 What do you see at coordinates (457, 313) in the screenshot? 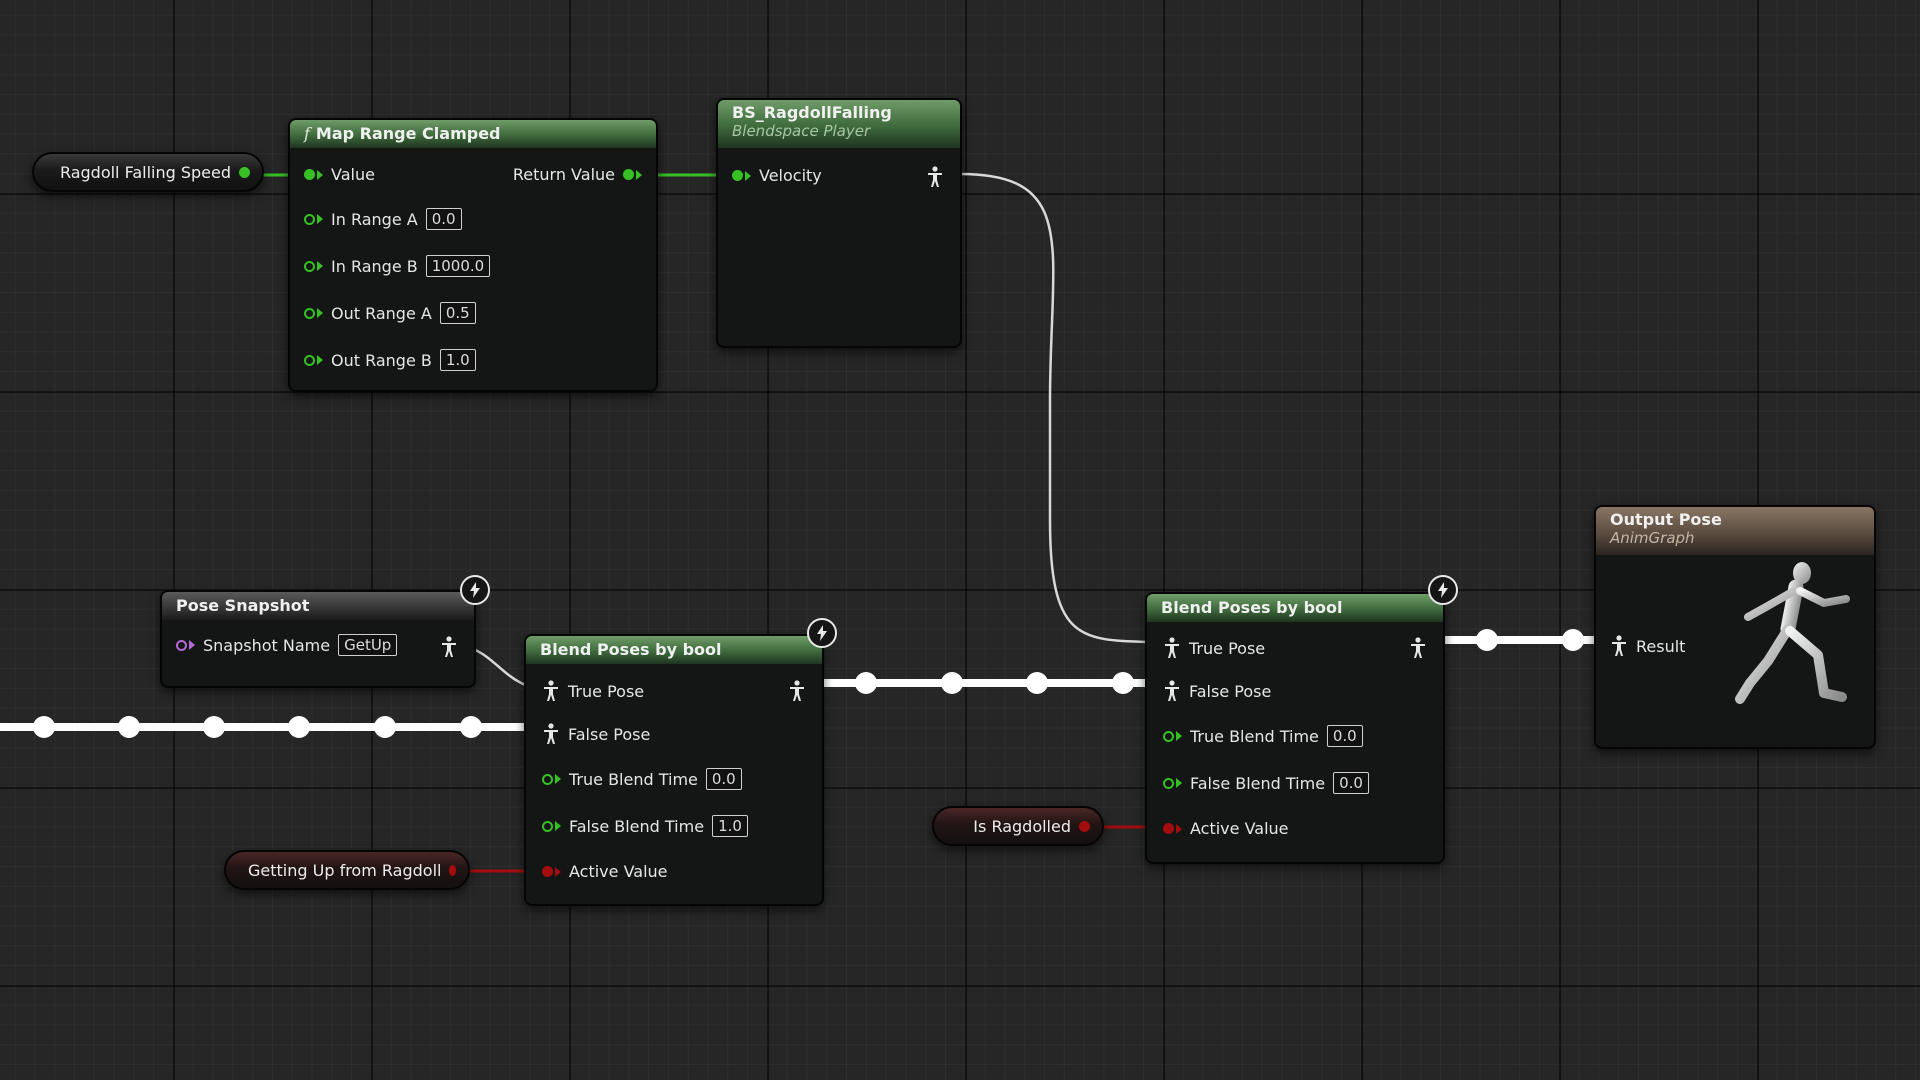
I see `out-range-a-field: 0.5` at bounding box center [457, 313].